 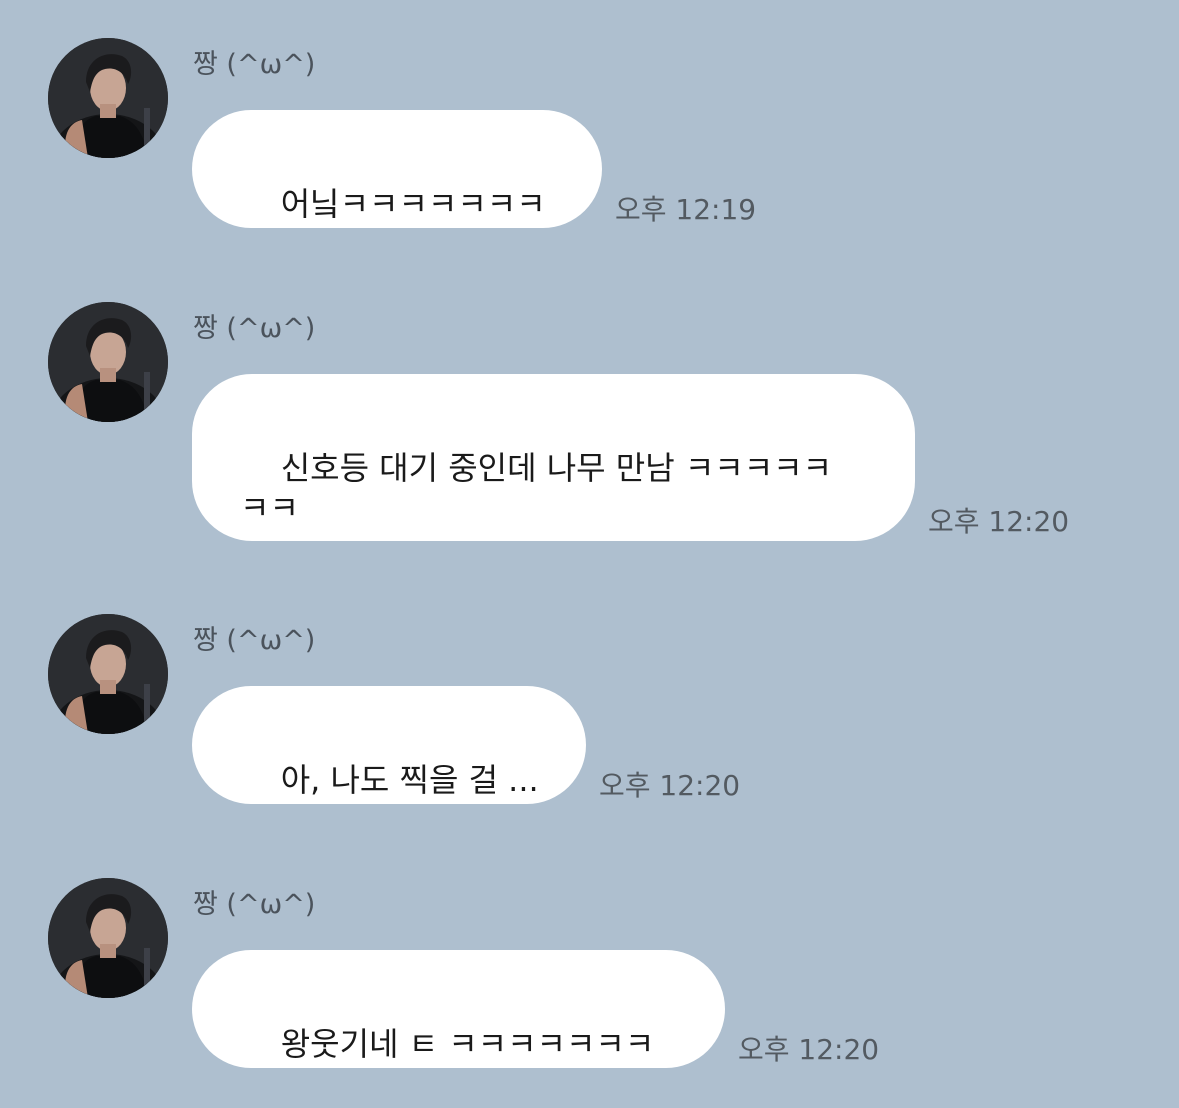 I want to click on message-bubble: 신호등 대기 중인데 나무 만남 ㅋㅋㅋㅋㅋ ㅋㅋ, so click(x=553, y=457).